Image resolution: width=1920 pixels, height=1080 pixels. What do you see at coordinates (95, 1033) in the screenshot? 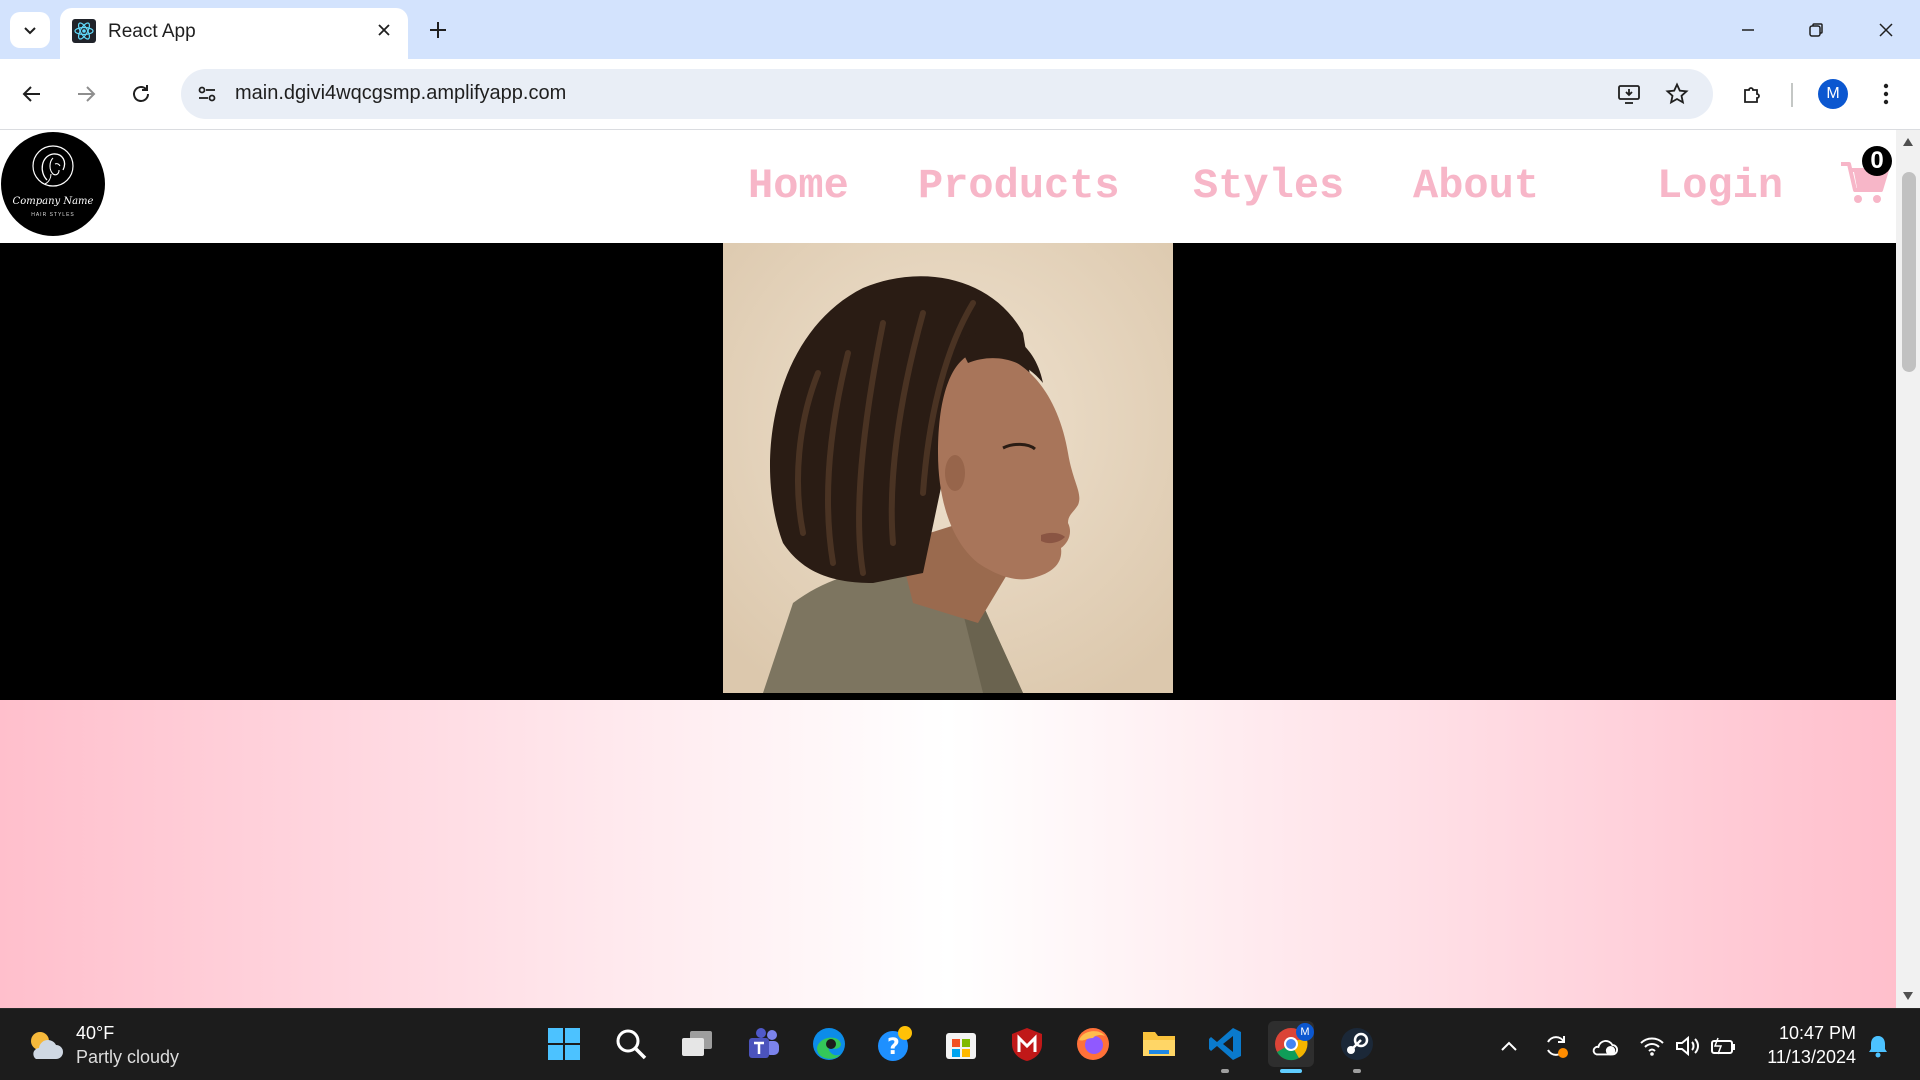
I see `weather-temp: 40°F` at bounding box center [95, 1033].